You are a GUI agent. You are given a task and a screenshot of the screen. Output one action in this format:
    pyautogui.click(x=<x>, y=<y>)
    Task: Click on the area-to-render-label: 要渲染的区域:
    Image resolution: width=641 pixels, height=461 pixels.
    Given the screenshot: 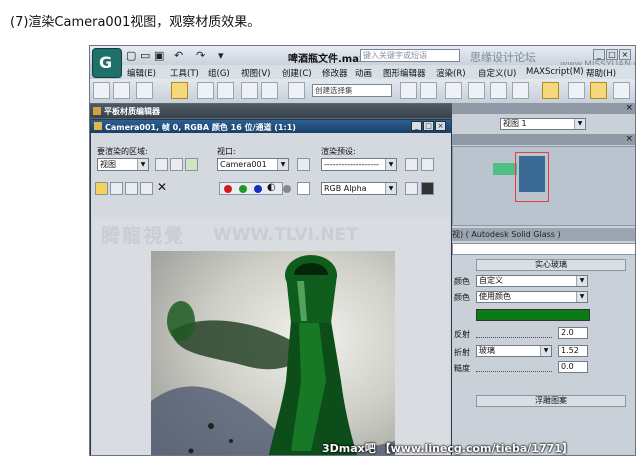 What is the action you would take?
    pyautogui.click(x=122, y=151)
    